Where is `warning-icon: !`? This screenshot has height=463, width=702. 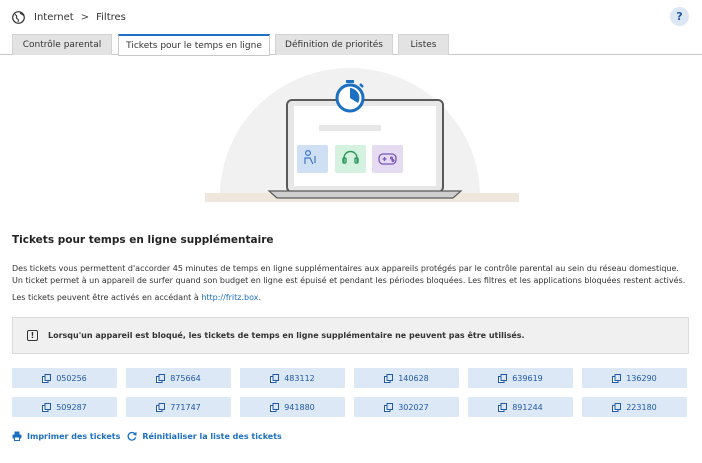
warning-icon: ! is located at coordinates (32, 335).